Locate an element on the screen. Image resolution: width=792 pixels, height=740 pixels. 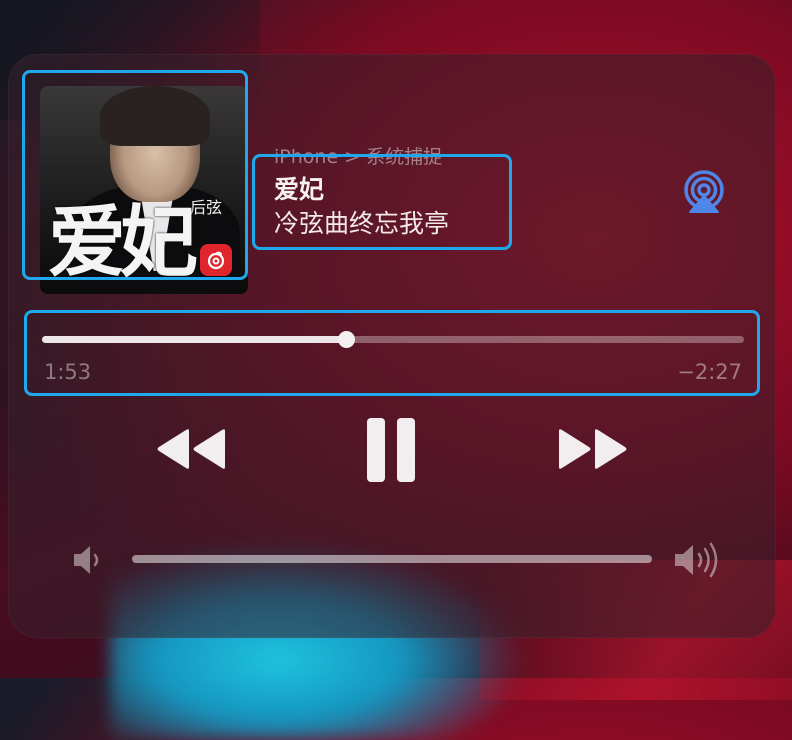
pause-icon is located at coordinates (391, 450).